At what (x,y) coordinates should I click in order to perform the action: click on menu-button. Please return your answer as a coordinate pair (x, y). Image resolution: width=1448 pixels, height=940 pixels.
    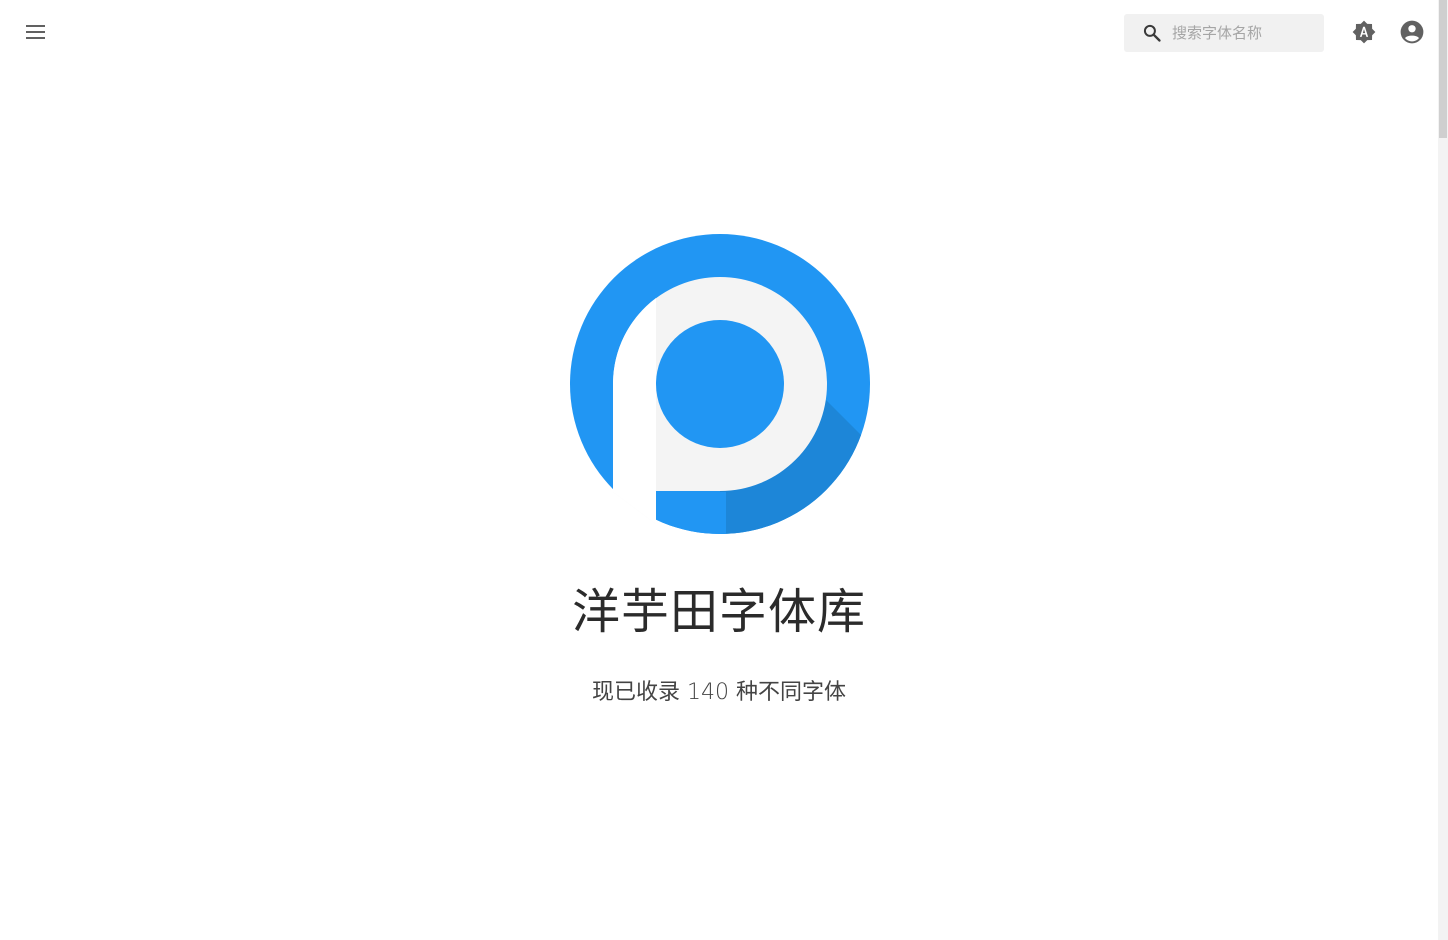
    Looking at the image, I should click on (36, 32).